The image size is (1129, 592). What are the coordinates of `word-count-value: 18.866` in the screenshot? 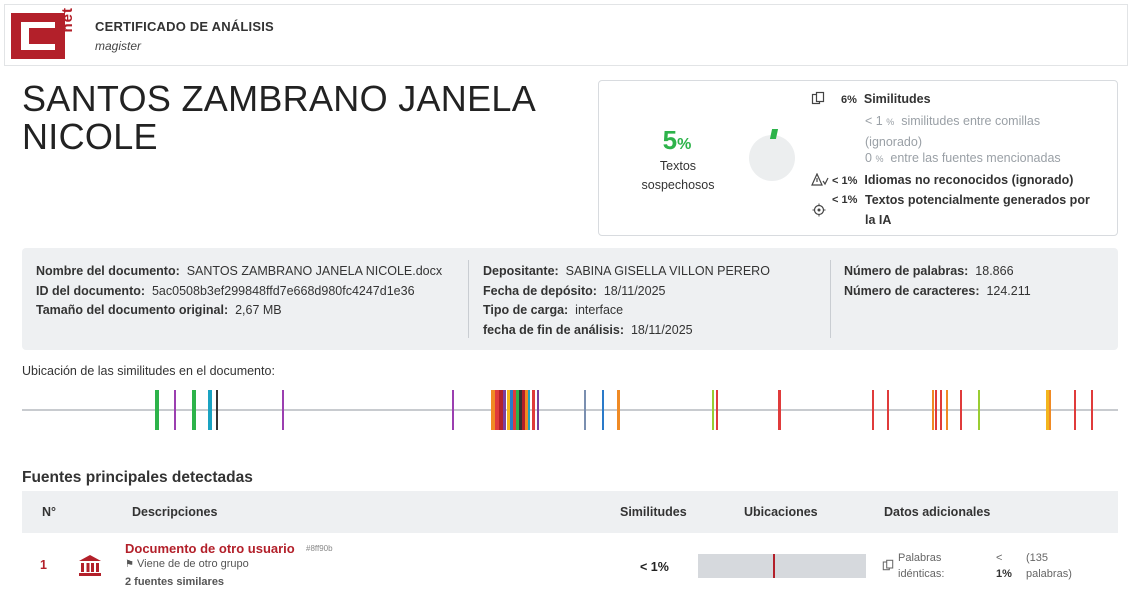 It's located at (994, 271).